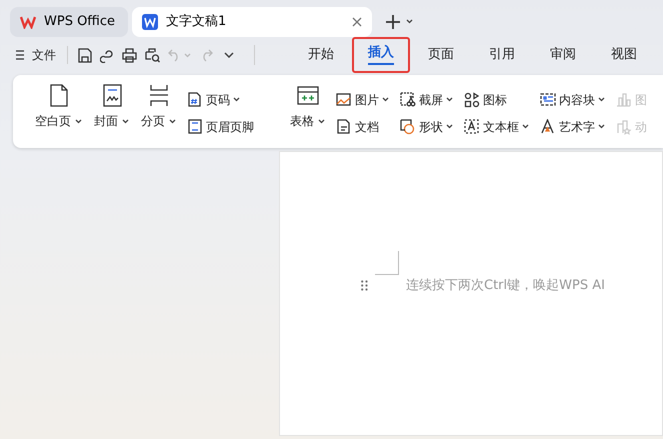 This screenshot has height=439, width=663. I want to click on ribbon-tab: 开始, so click(320, 55).